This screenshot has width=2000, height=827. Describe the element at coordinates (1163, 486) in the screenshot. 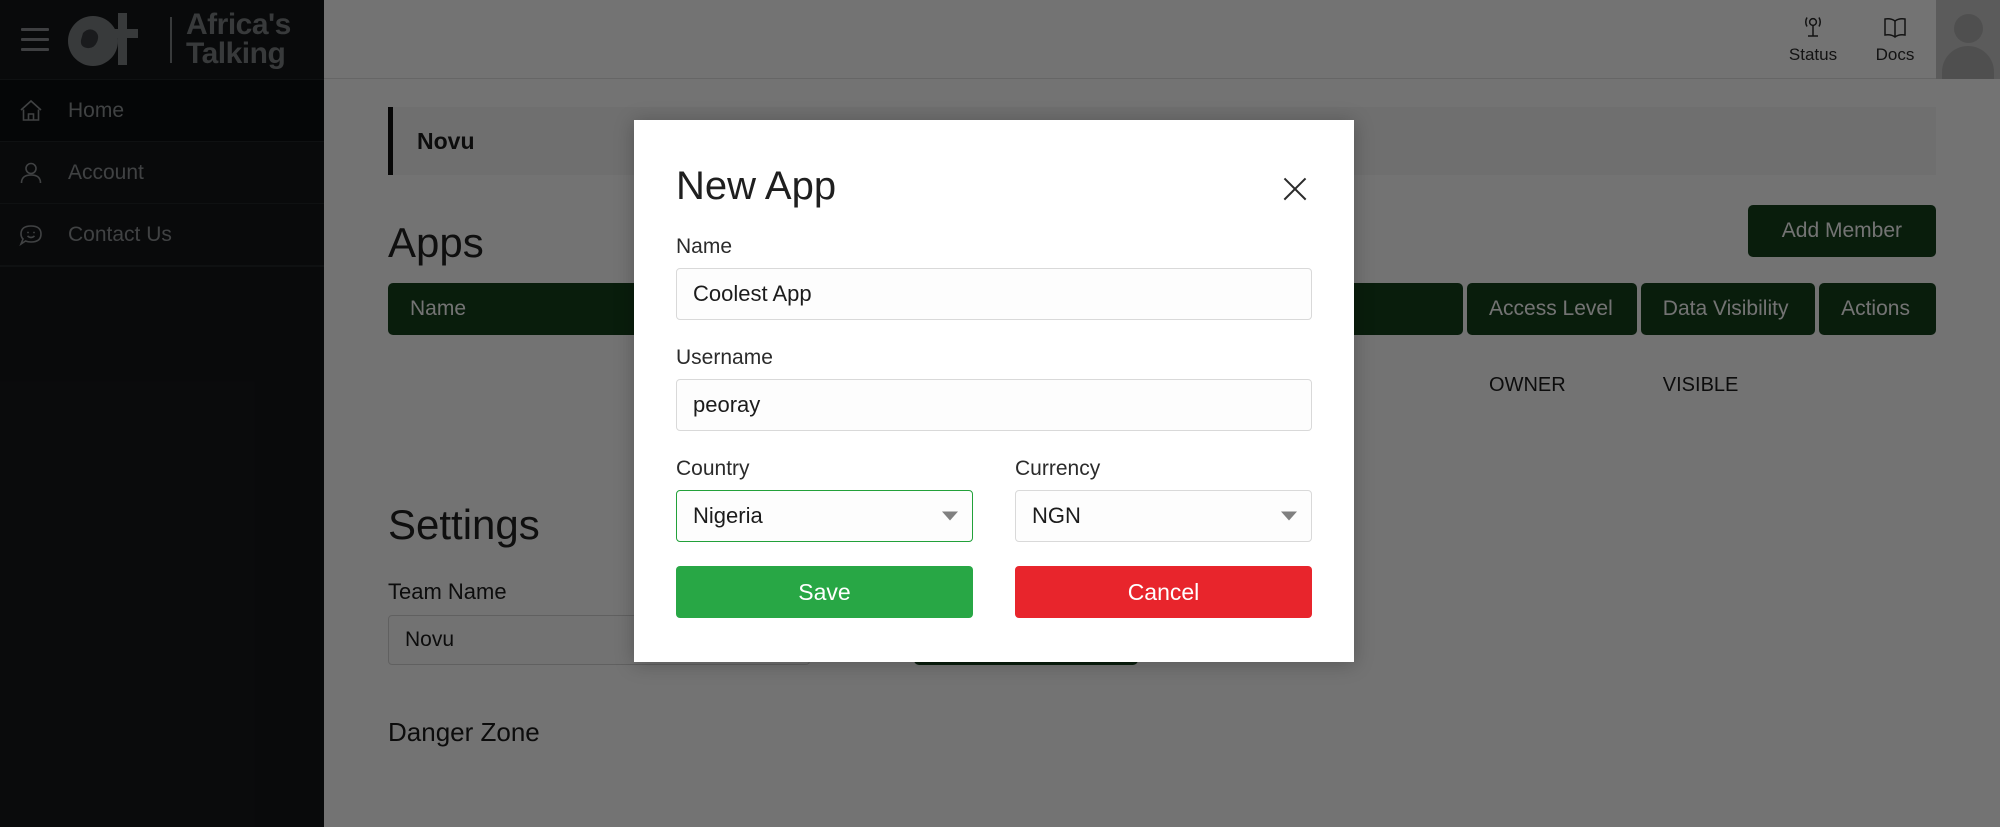

I see `currency-col: Currency NGN` at that location.